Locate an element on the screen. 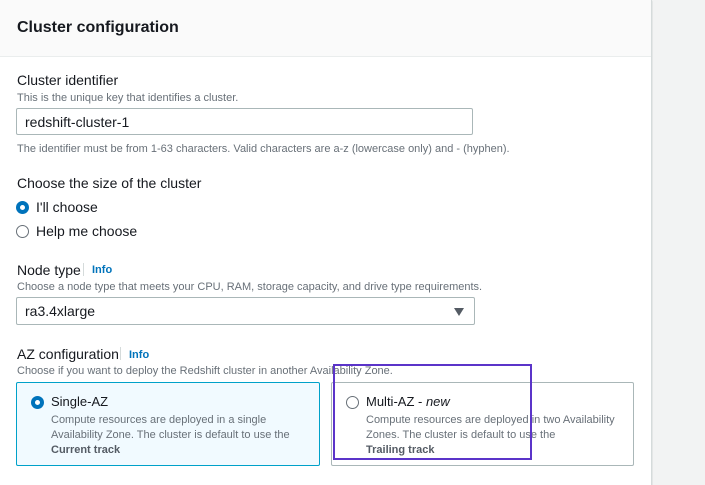 The height and width of the screenshot is (485, 705). node-type-label: Node type is located at coordinates (49, 270).